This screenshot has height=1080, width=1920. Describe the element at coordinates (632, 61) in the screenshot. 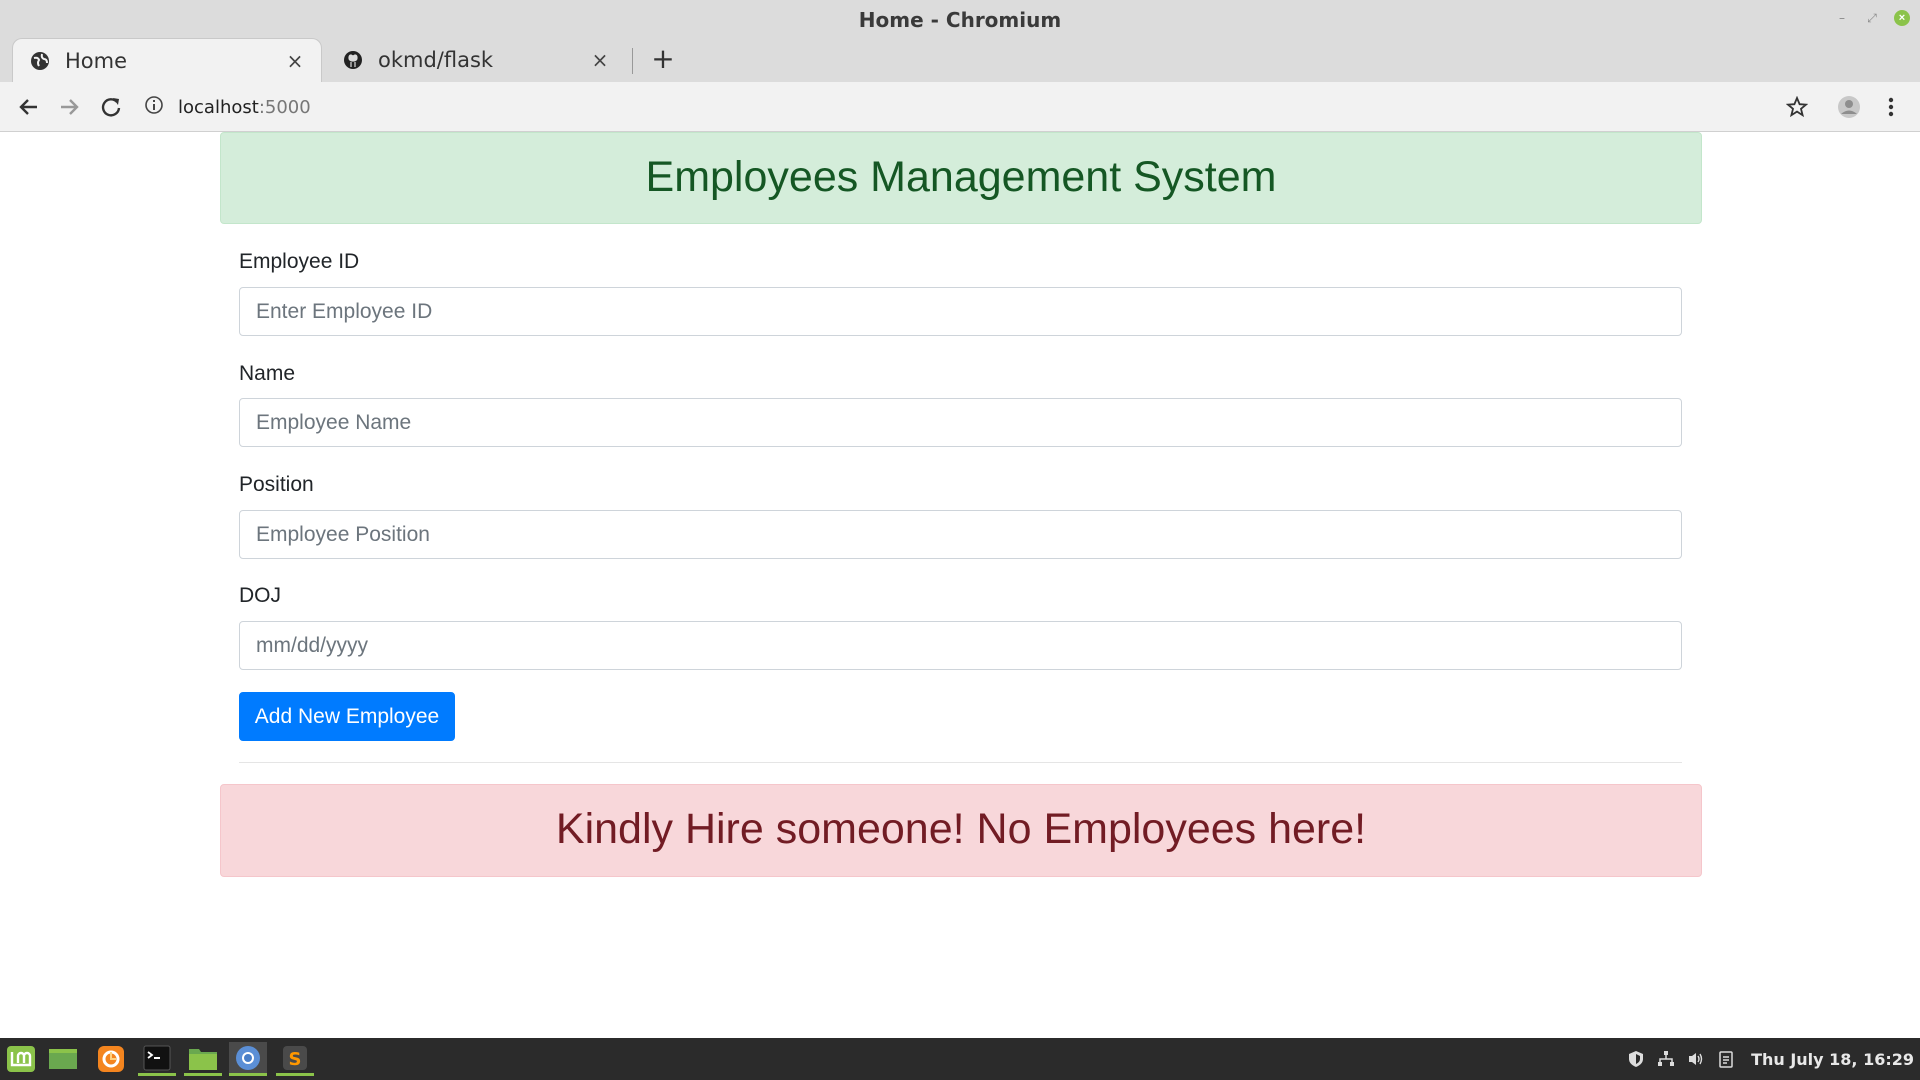

I see `tab-separator` at that location.